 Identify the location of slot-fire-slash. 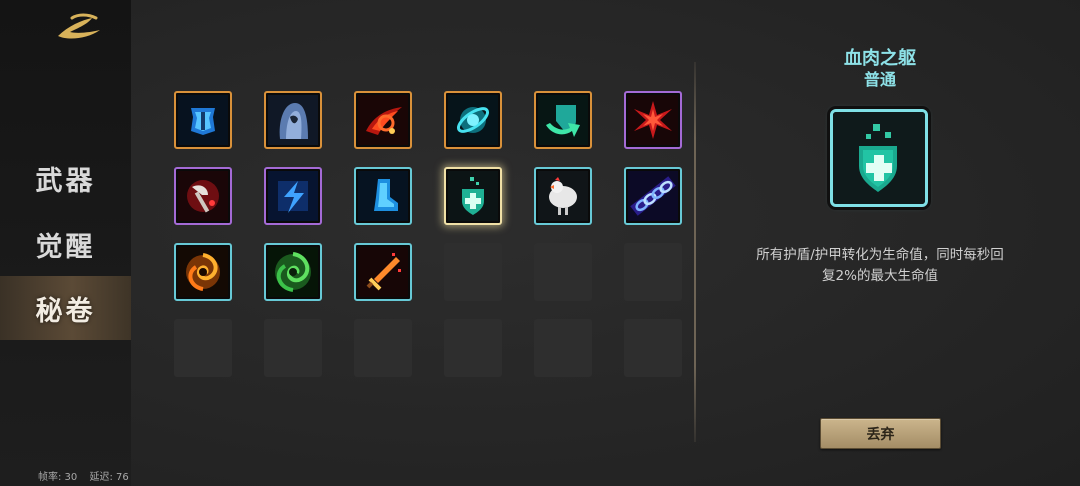
(383, 120).